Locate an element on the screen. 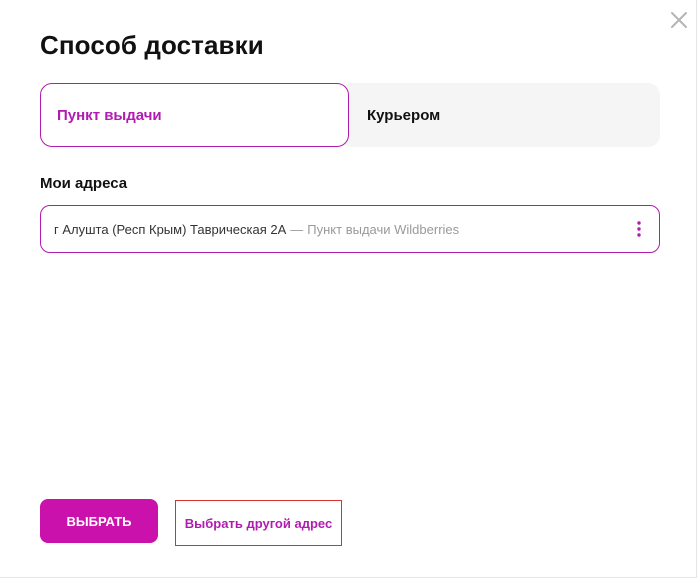 The width and height of the screenshot is (697, 578). dialog-title: Способ доставки is located at coordinates (152, 45).